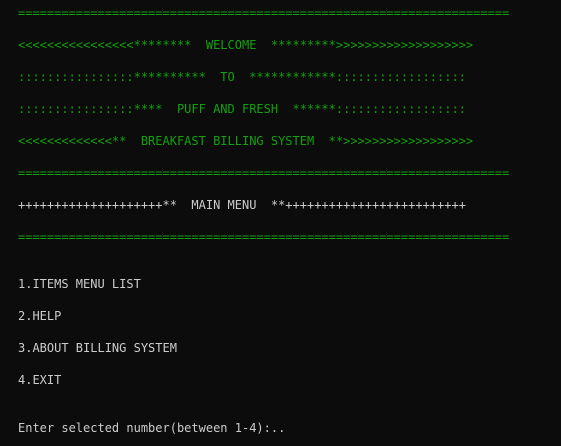 This screenshot has height=446, width=561. Describe the element at coordinates (97, 348) in the screenshot. I see `menu-item-about: 3.ABOUT BILLING SYSTEM` at that location.